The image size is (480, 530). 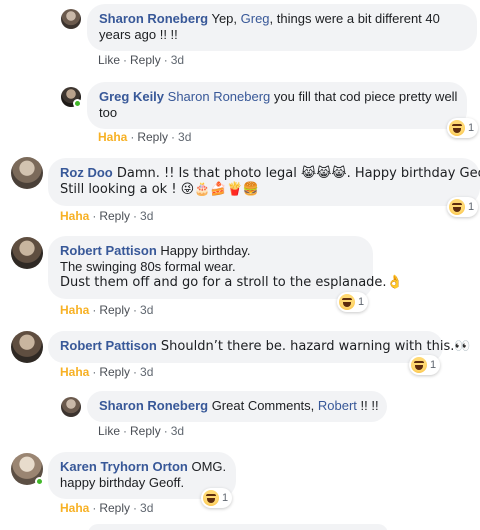 What do you see at coordinates (364, 96) in the screenshot?
I see `comment-text: you fill that cod piece pretty well` at bounding box center [364, 96].